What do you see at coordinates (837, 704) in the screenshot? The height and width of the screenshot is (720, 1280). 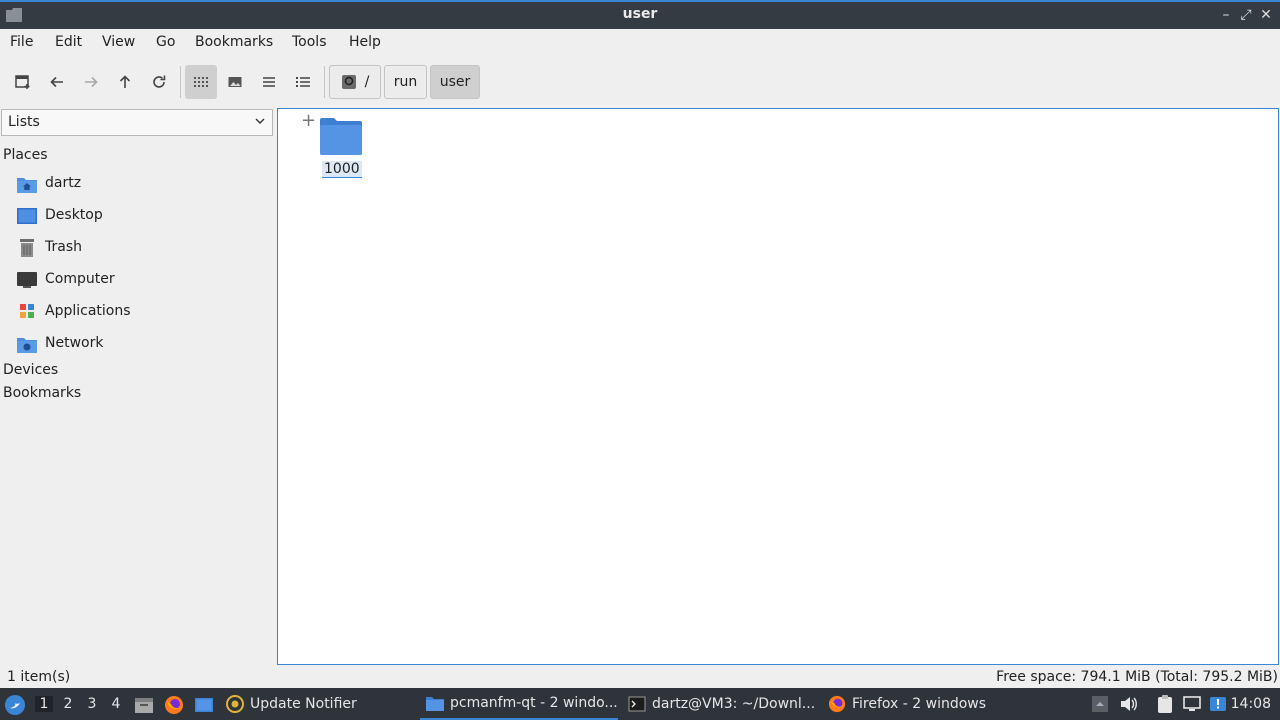 I see `firefox-icon` at bounding box center [837, 704].